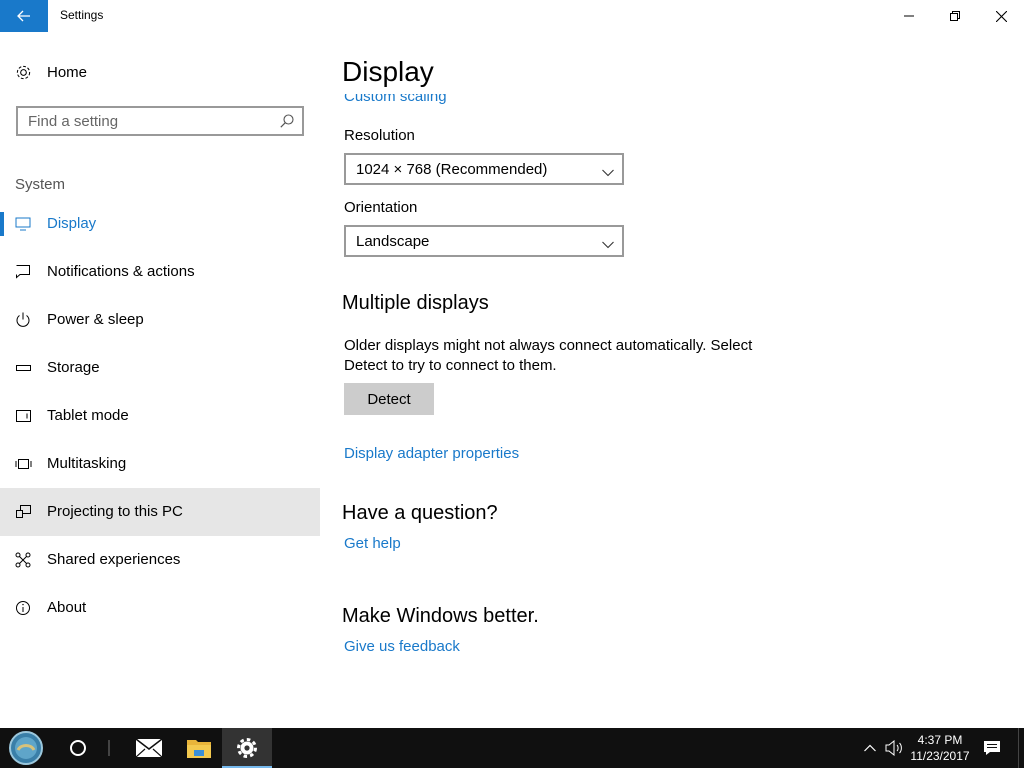 The image size is (1024, 768). I want to click on multiple-displays-heading: Multiple displays, so click(415, 303).